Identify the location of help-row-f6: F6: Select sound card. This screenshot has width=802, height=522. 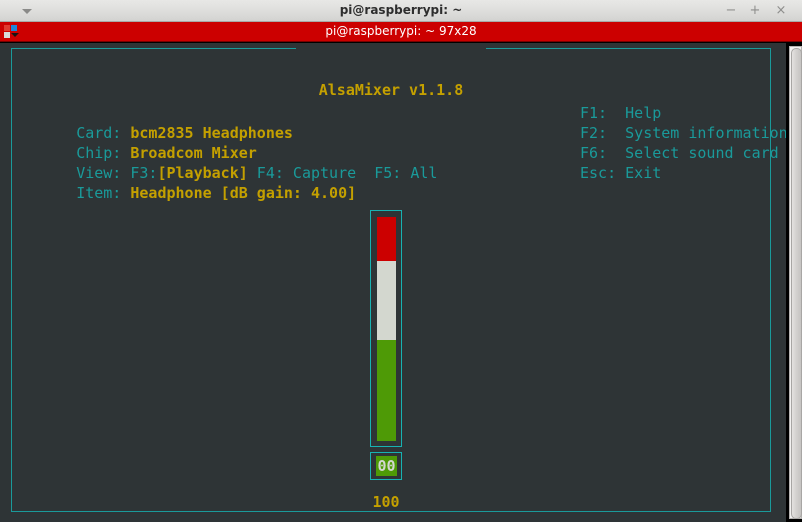
(679, 153).